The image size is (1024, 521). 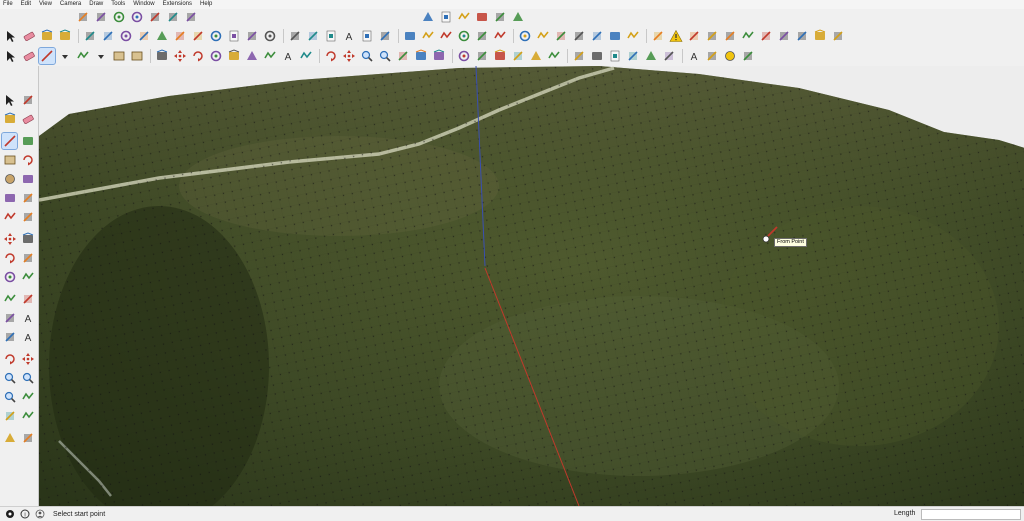 I want to click on drape-icon, so click(x=579, y=36).